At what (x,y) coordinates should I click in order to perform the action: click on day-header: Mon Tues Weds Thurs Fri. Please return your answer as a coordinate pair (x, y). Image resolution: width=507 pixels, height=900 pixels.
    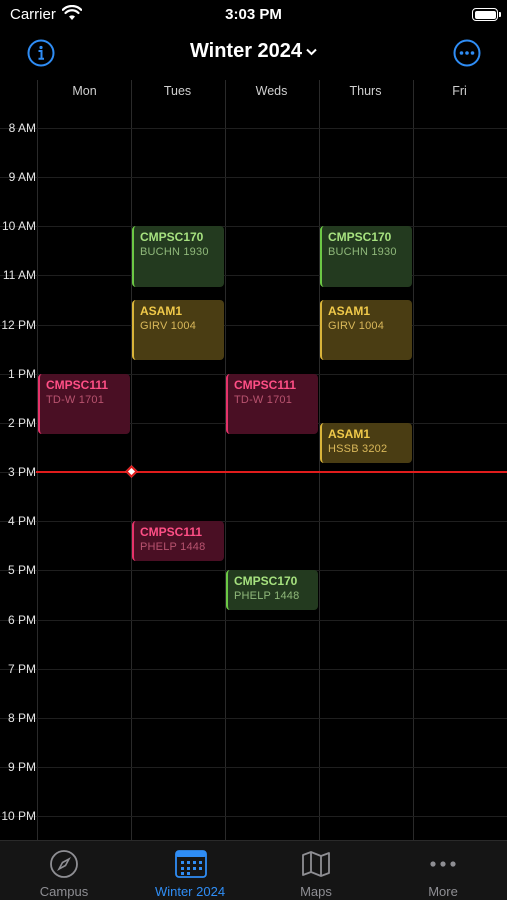
    Looking at the image, I should click on (253, 91).